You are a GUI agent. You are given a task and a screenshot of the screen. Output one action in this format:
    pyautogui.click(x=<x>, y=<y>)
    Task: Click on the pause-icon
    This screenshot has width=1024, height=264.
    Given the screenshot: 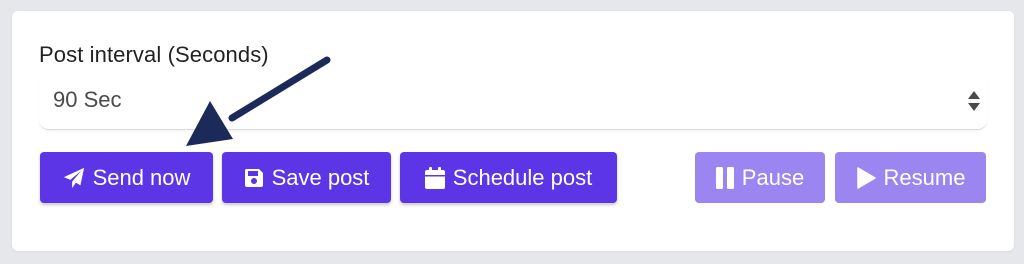 What is the action you would take?
    pyautogui.click(x=724, y=177)
    